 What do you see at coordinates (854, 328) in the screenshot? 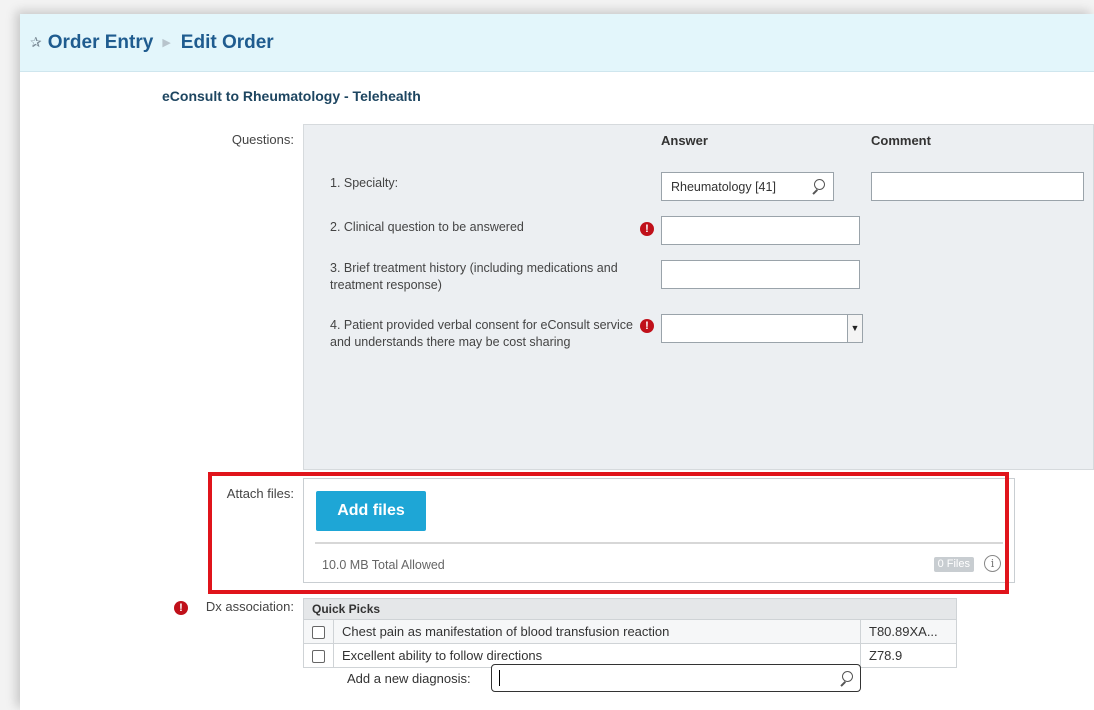
I see `chevron-down-icon: ▼` at bounding box center [854, 328].